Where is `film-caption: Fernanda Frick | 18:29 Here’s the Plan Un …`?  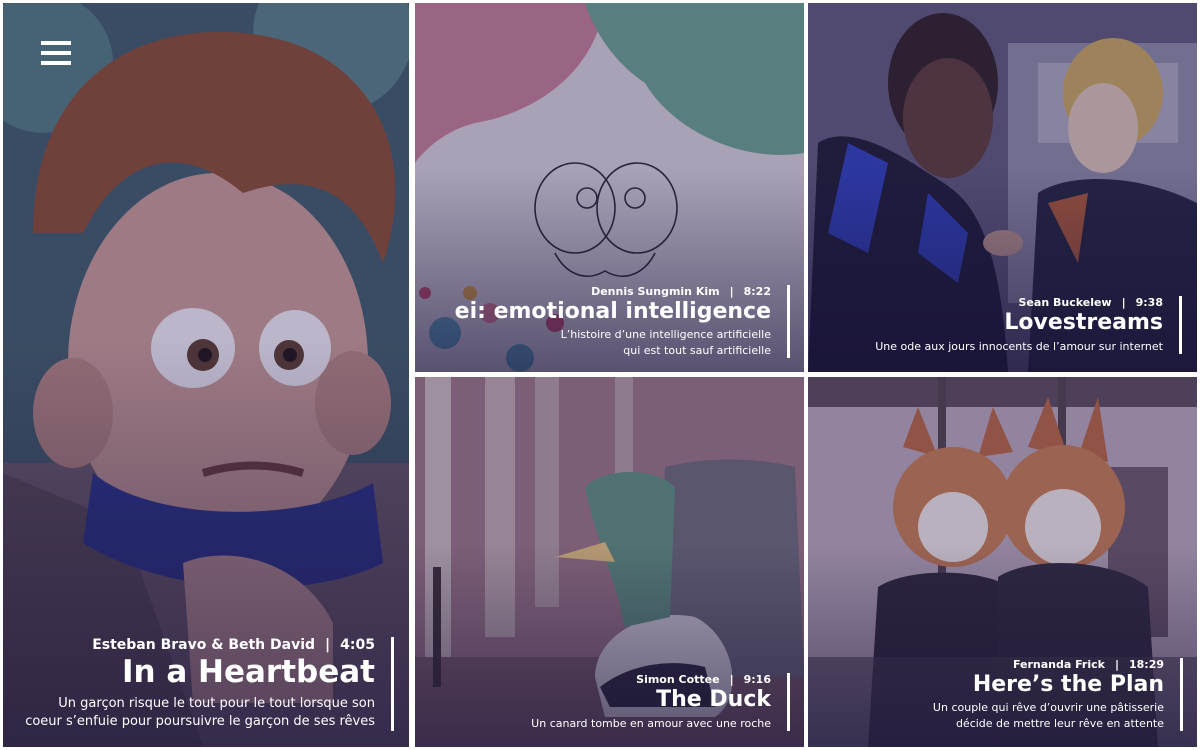
film-caption: Fernanda Frick | 18:29 Here’s the Plan Un … is located at coordinates (1058, 694).